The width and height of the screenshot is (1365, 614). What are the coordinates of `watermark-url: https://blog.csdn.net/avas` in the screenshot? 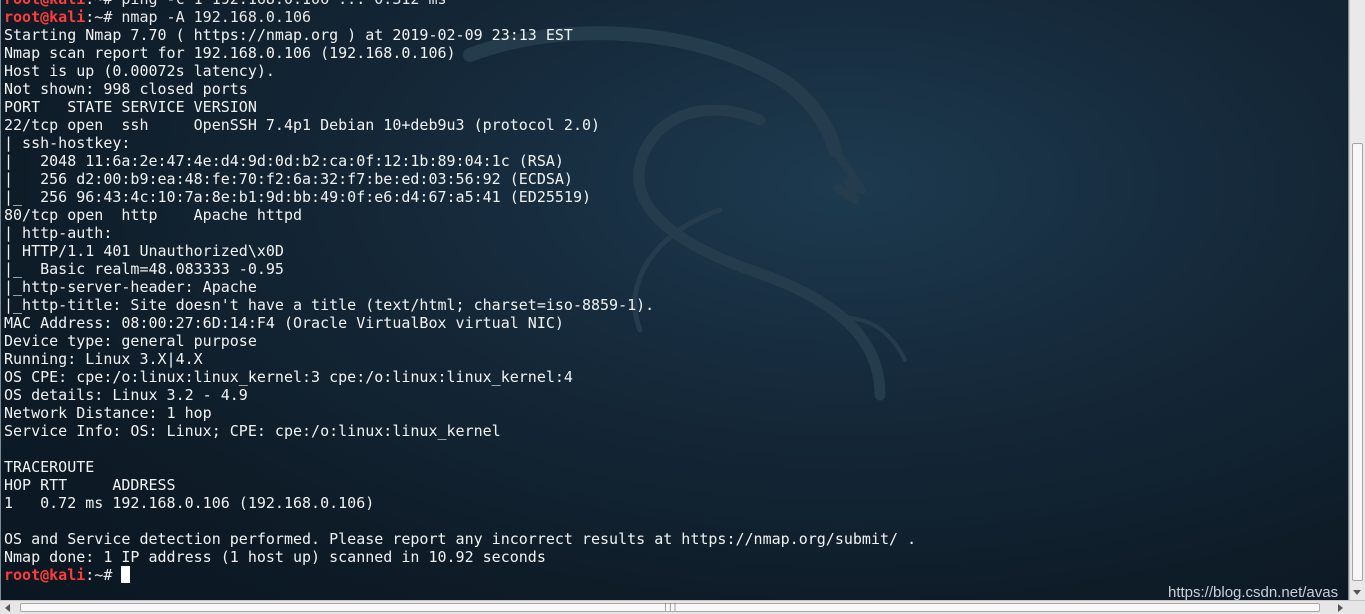 It's located at (1253, 592).